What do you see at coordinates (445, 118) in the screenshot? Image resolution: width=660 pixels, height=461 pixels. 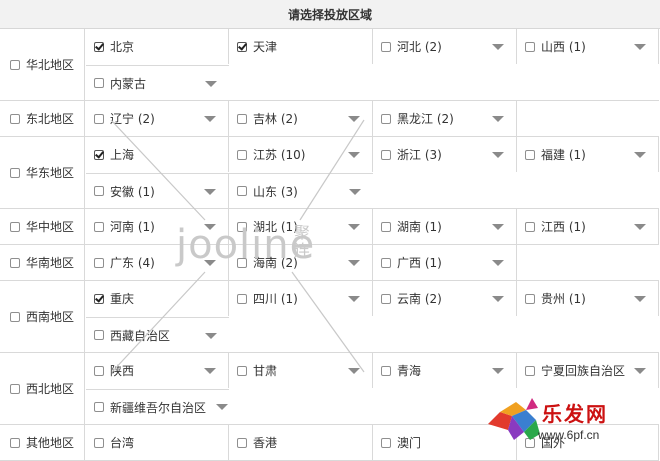 I see `province-item: 黑龙江 (2)` at bounding box center [445, 118].